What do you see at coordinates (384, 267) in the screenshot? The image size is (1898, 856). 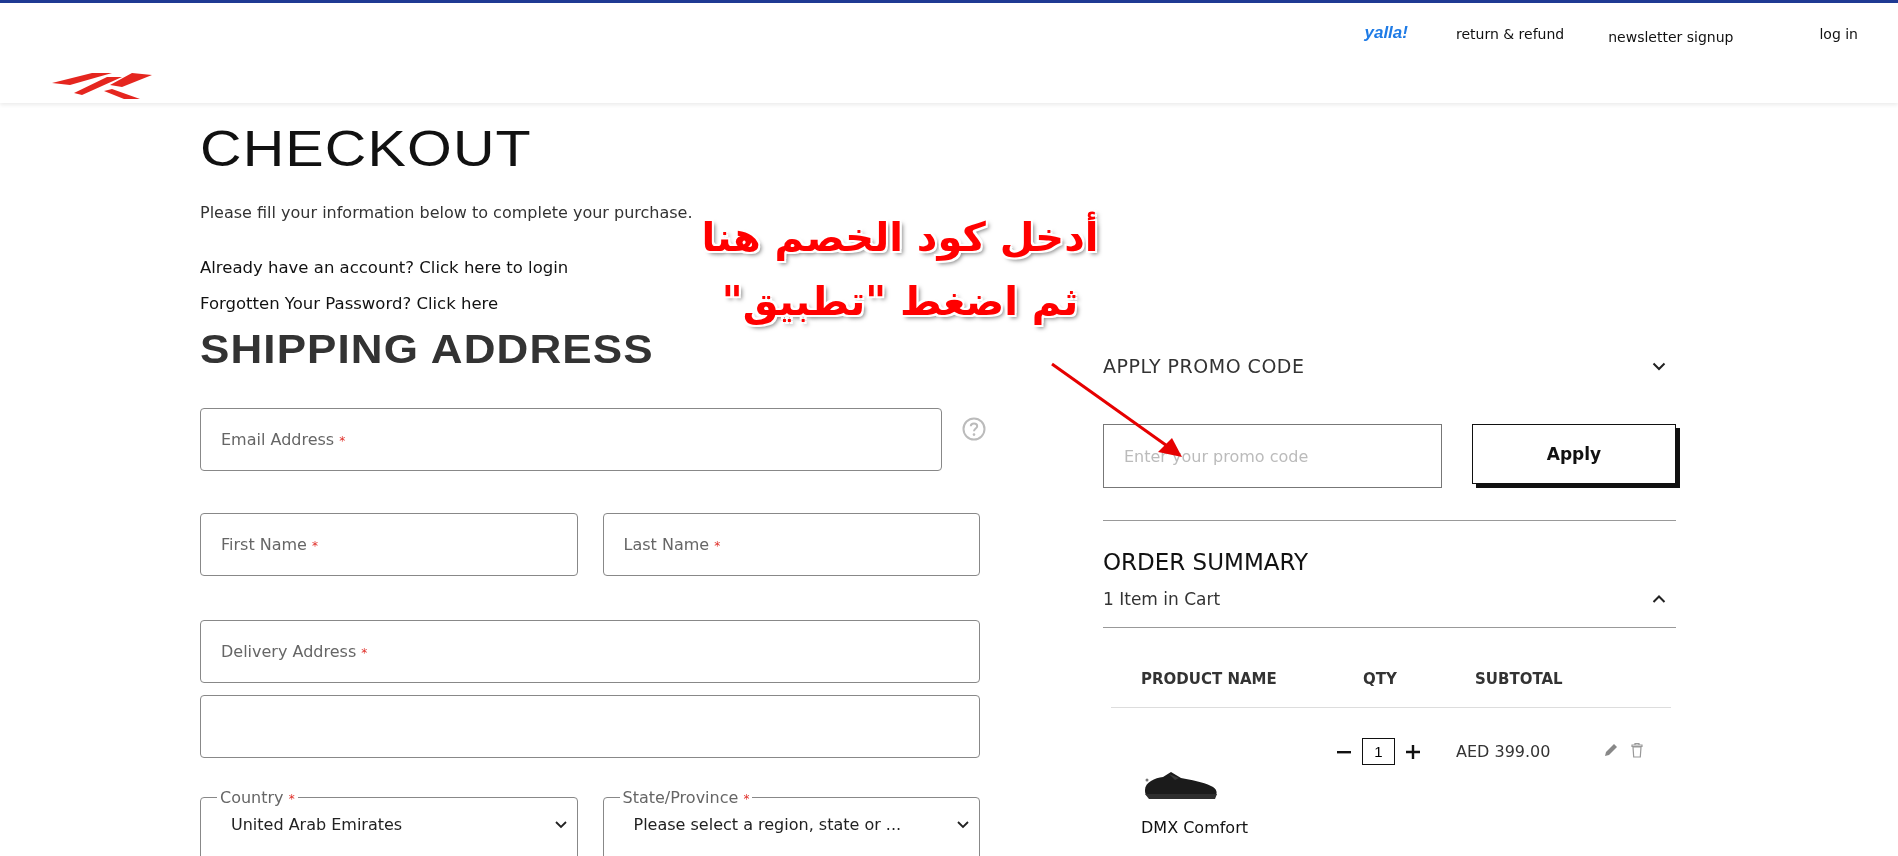 I see `account-link: Already have an account? Click here to login` at bounding box center [384, 267].